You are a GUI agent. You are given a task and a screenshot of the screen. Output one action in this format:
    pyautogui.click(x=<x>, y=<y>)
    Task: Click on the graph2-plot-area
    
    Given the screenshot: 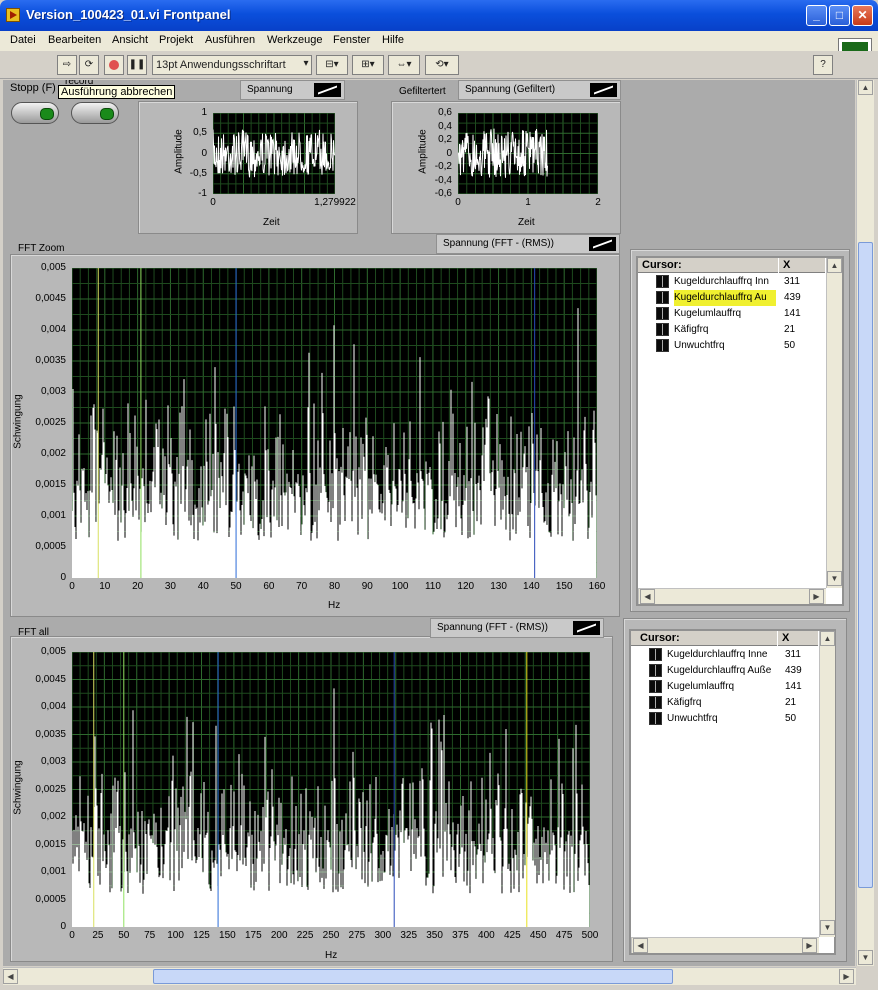 What is the action you would take?
    pyautogui.click(x=528, y=153)
    